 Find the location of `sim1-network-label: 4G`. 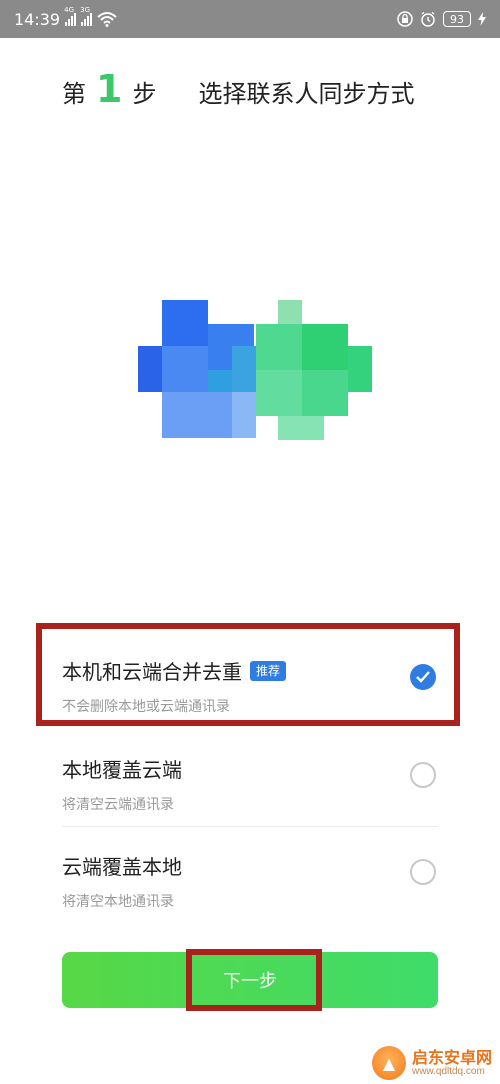

sim1-network-label: 4G is located at coordinates (69, 10).